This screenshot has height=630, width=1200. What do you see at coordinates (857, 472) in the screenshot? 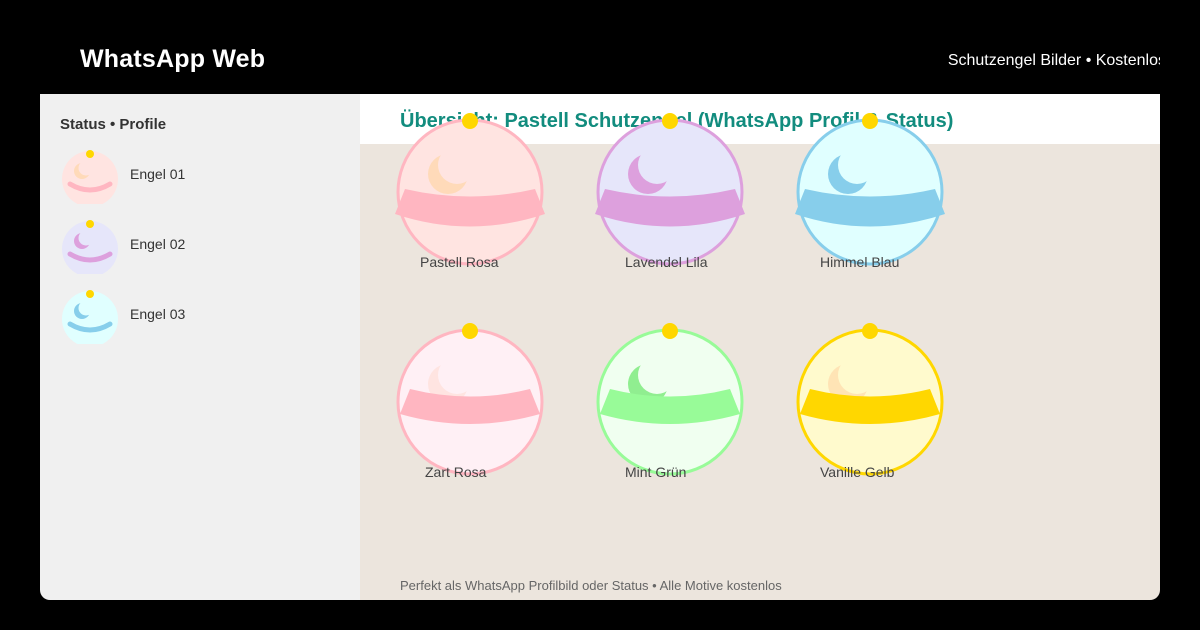
I see `angel-card-label: Vanille Gelb` at bounding box center [857, 472].